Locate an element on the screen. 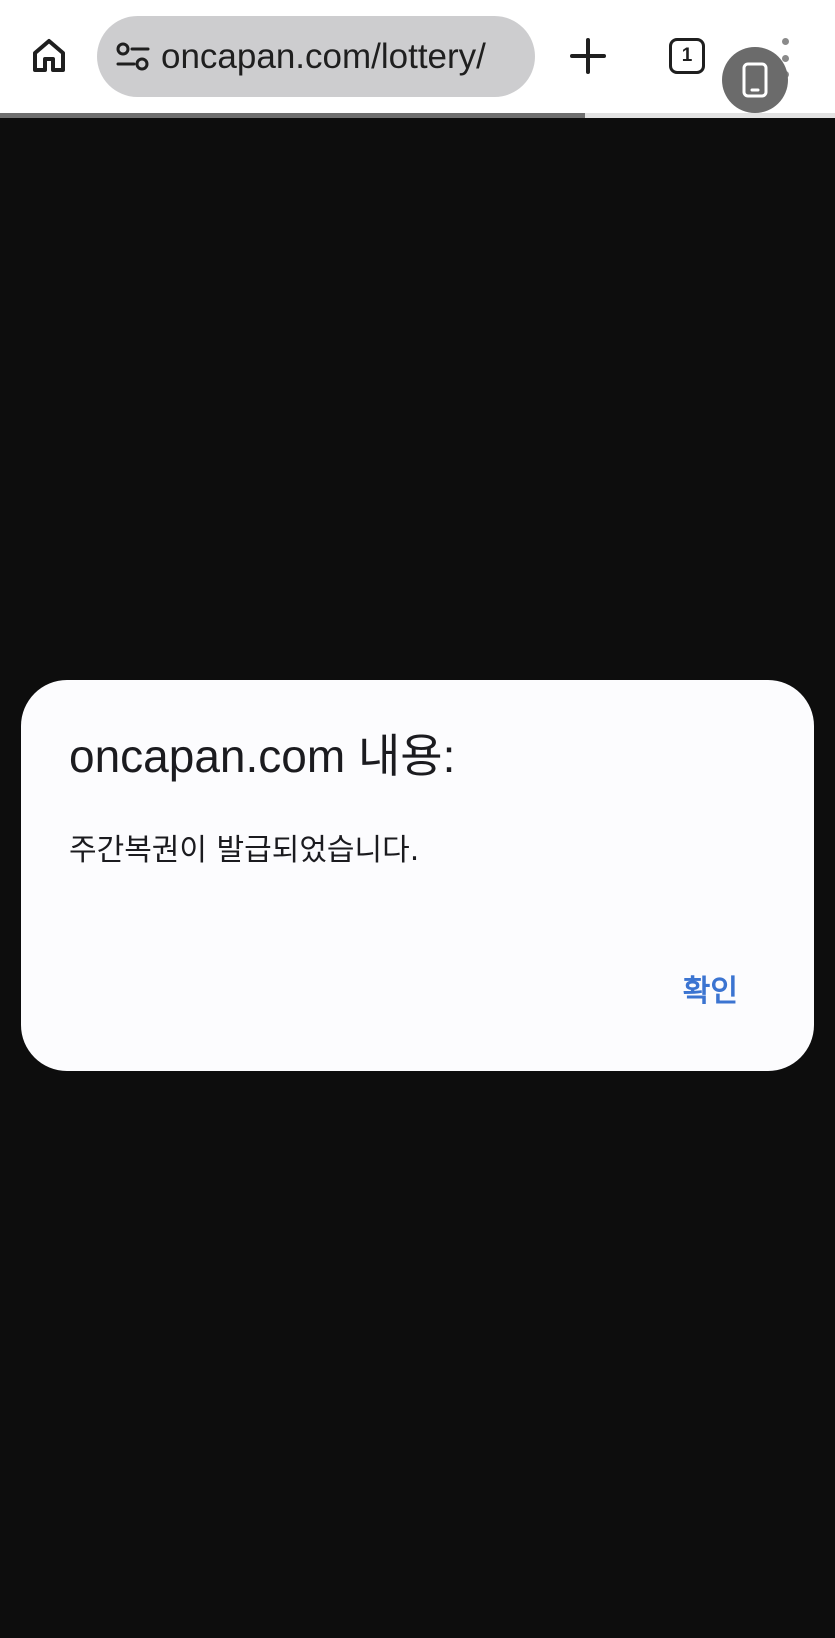 Image resolution: width=835 pixels, height=1638 pixels. plus-icon is located at coordinates (588, 56).